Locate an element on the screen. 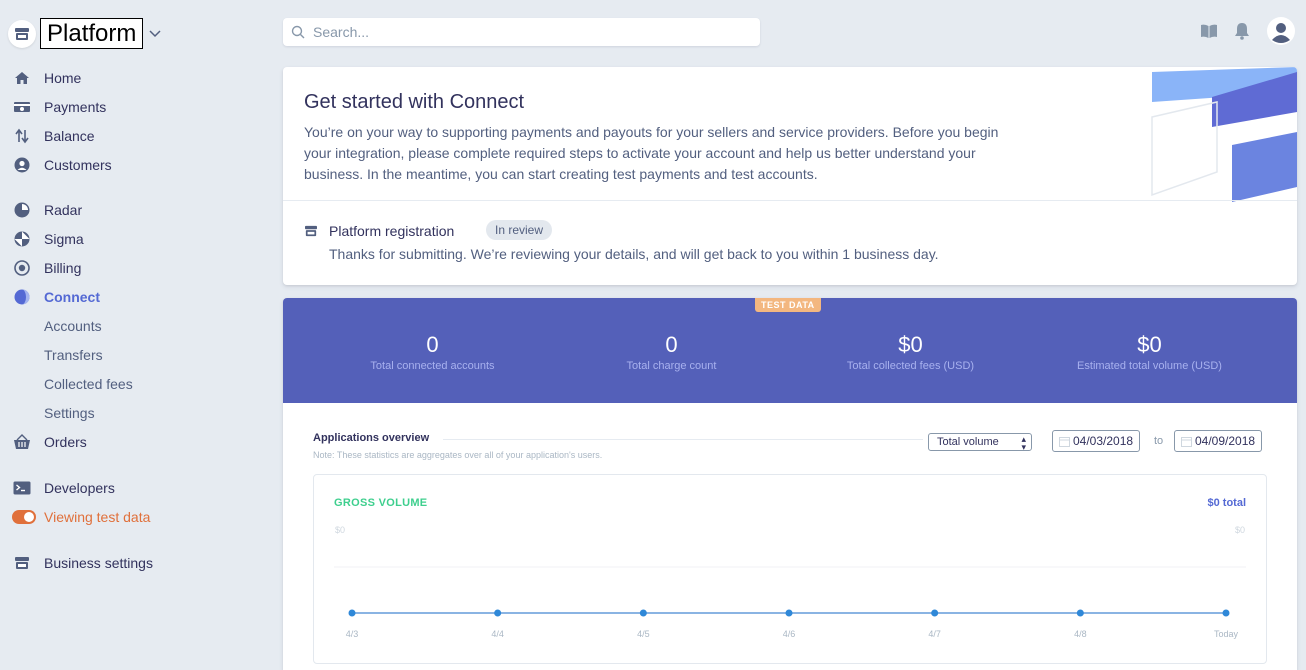  metric-select: Total volume ▴ ▾ is located at coordinates (980, 442).